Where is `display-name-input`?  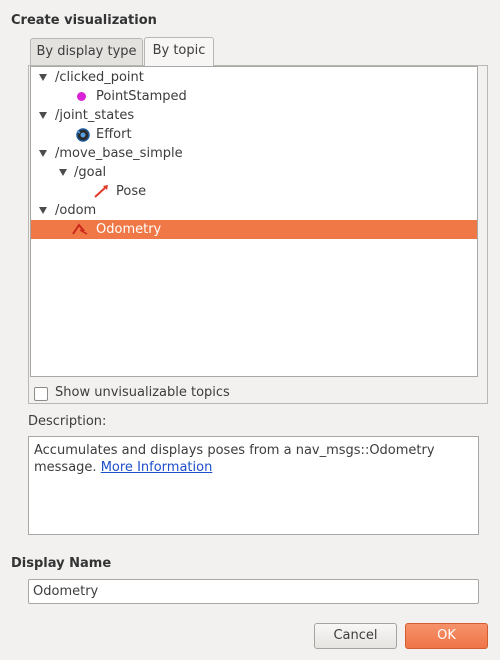 display-name-input is located at coordinates (253, 591).